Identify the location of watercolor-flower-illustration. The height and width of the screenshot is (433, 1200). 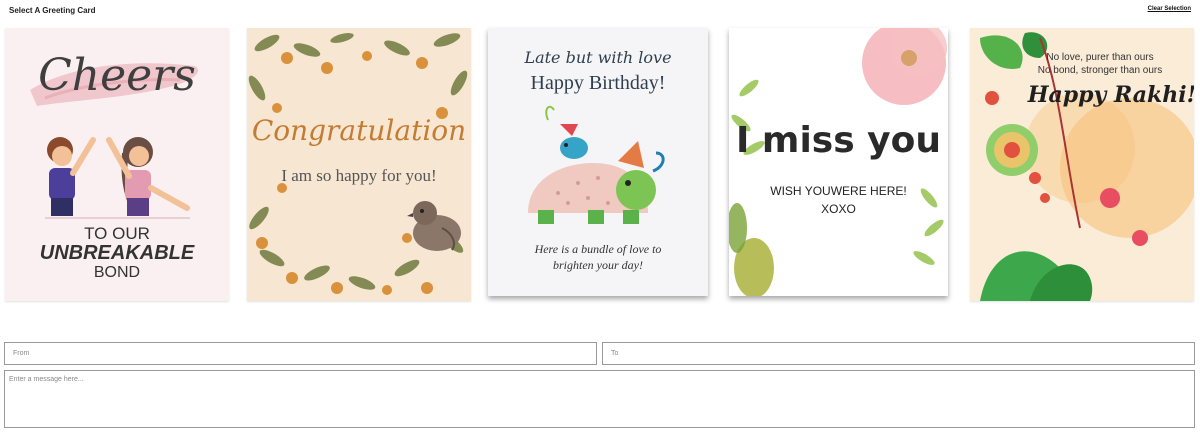
(838, 162).